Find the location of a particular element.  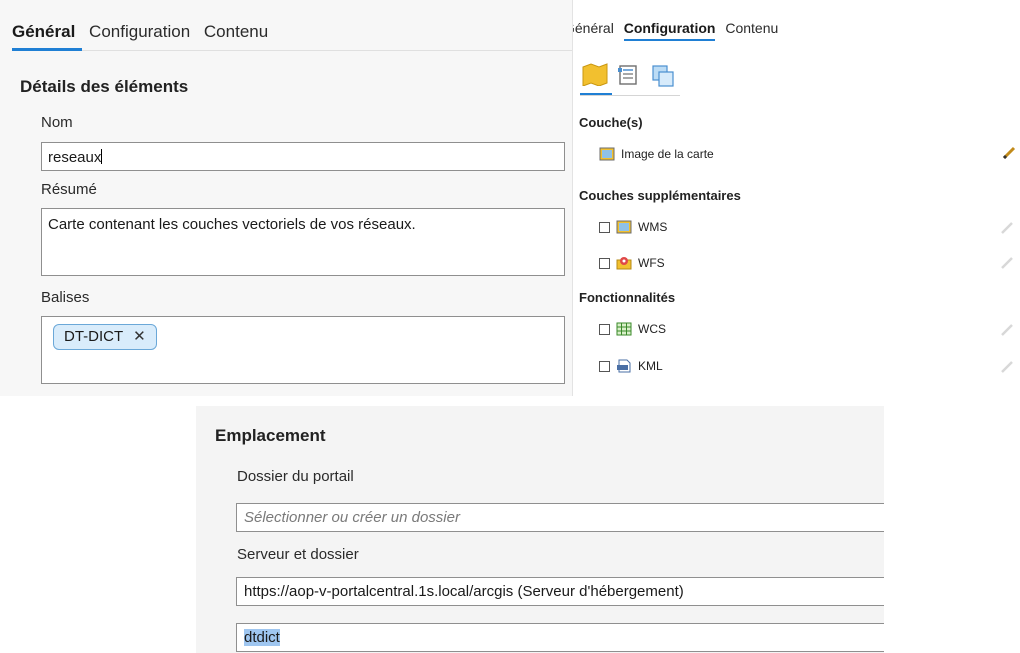

tags-input: DT-DICT ✕ is located at coordinates (303, 350).